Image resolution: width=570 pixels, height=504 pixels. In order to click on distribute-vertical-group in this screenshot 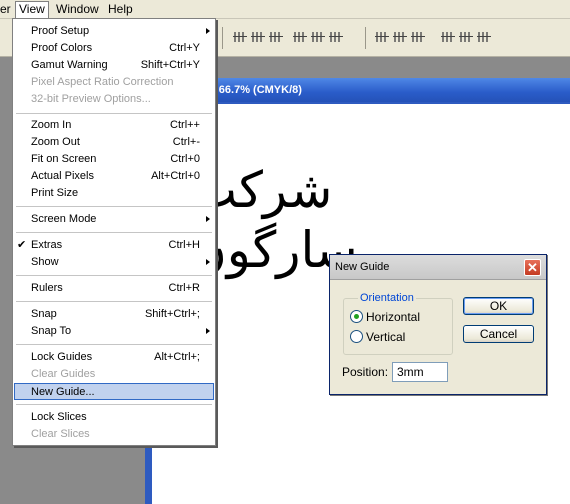, I will do `click(400, 38)`.